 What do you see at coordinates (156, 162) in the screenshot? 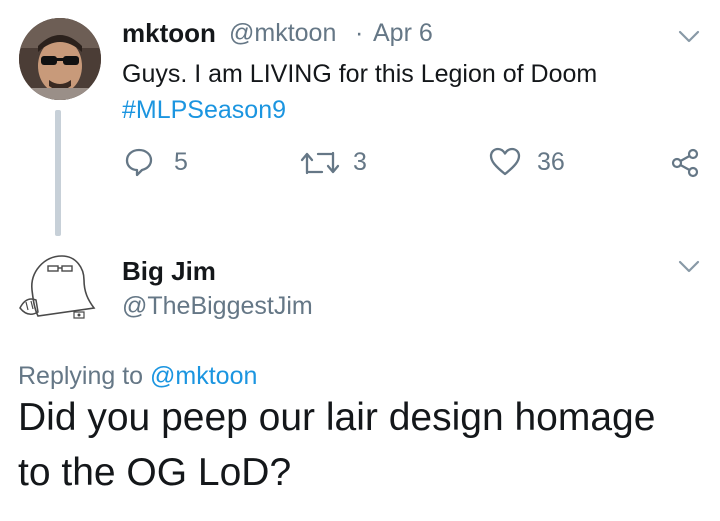
I see `reply-button: 5` at bounding box center [156, 162].